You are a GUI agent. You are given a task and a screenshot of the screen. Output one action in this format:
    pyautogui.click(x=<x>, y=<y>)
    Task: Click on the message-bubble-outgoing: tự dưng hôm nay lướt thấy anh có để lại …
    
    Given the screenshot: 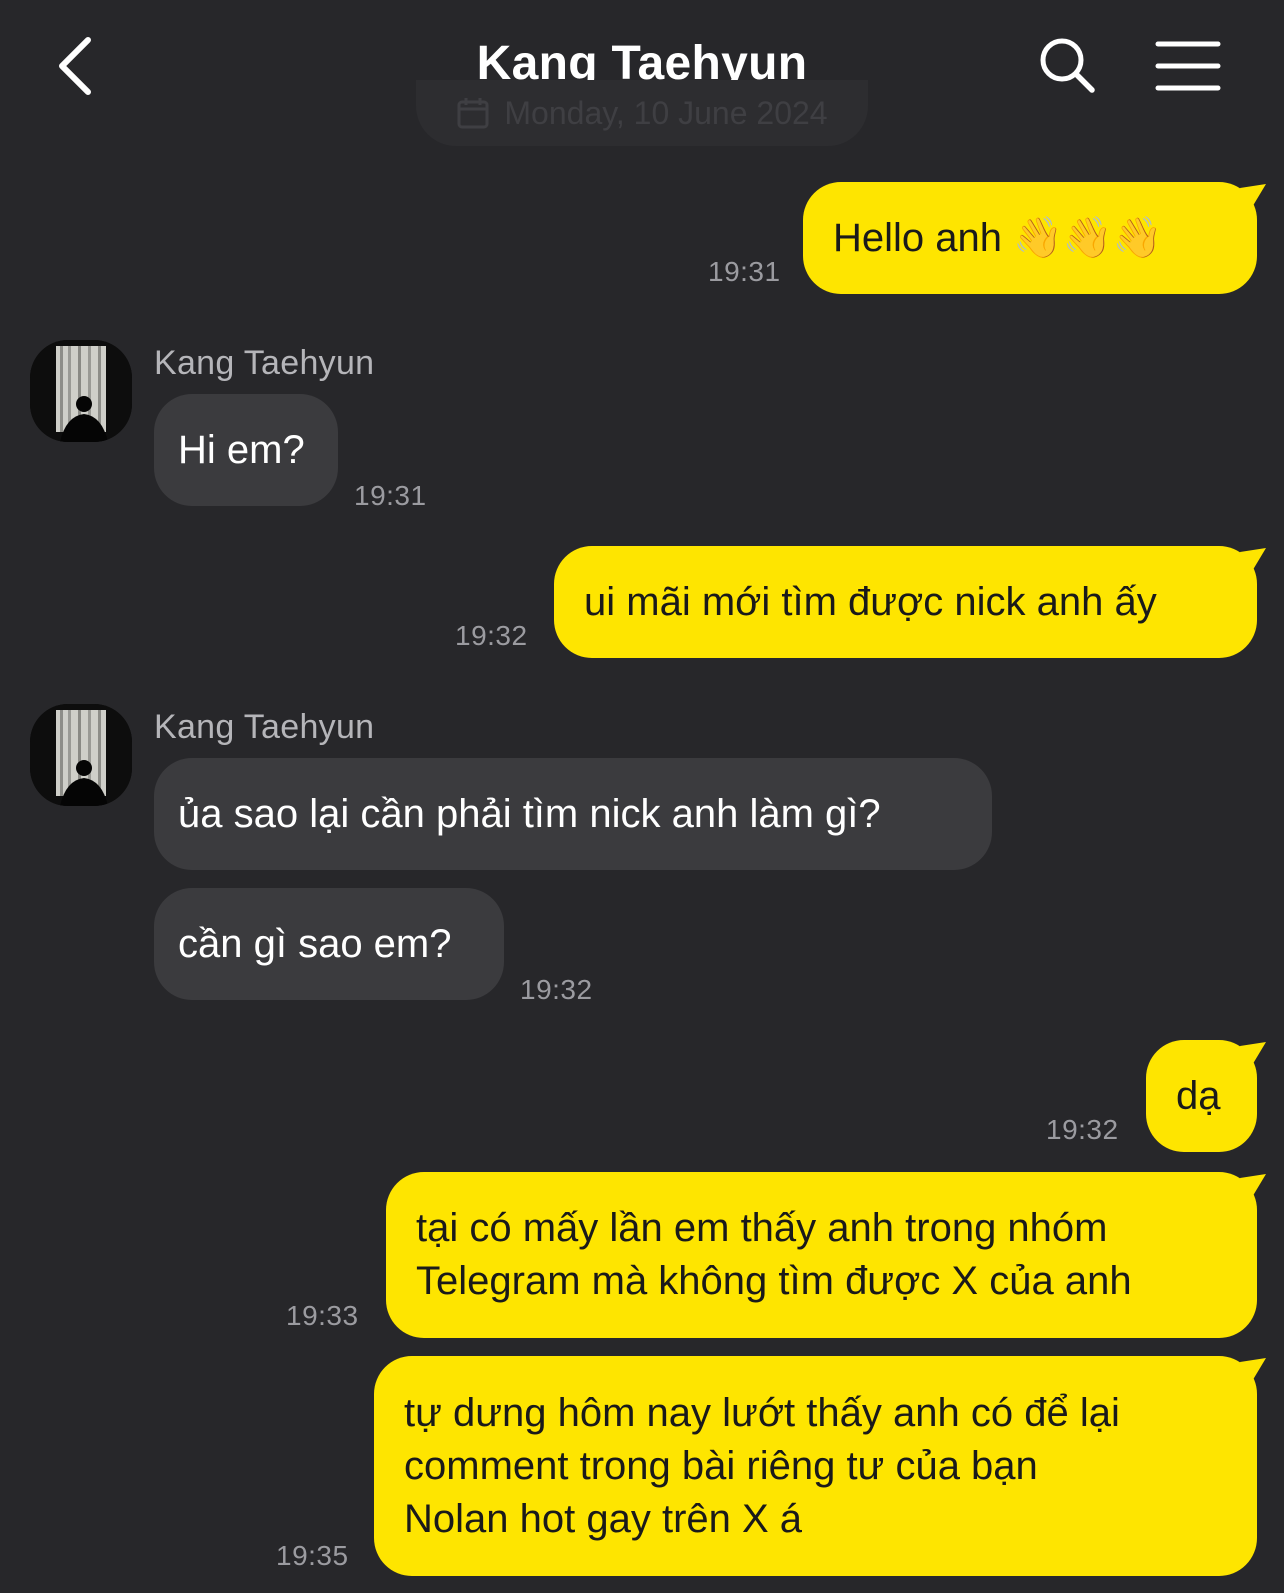 What is the action you would take?
    pyautogui.click(x=815, y=1466)
    